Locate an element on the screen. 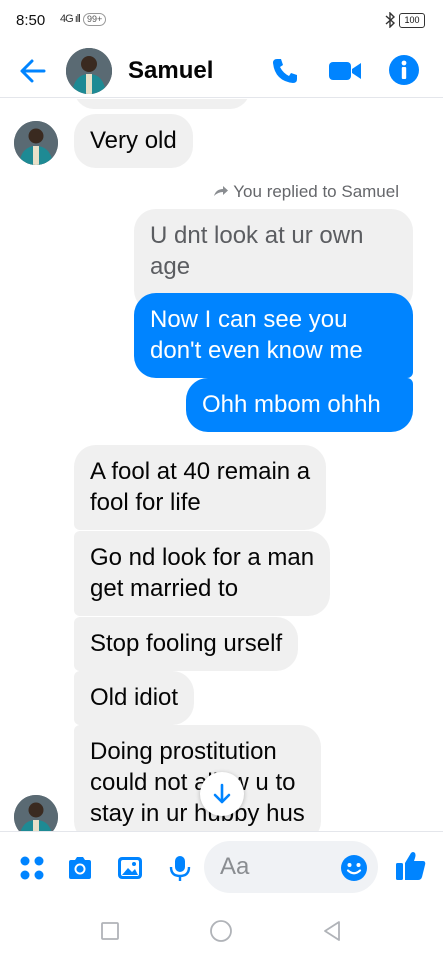 Image resolution: width=443 pixels, height=960 pixels. microphone-icon is located at coordinates (180, 868).